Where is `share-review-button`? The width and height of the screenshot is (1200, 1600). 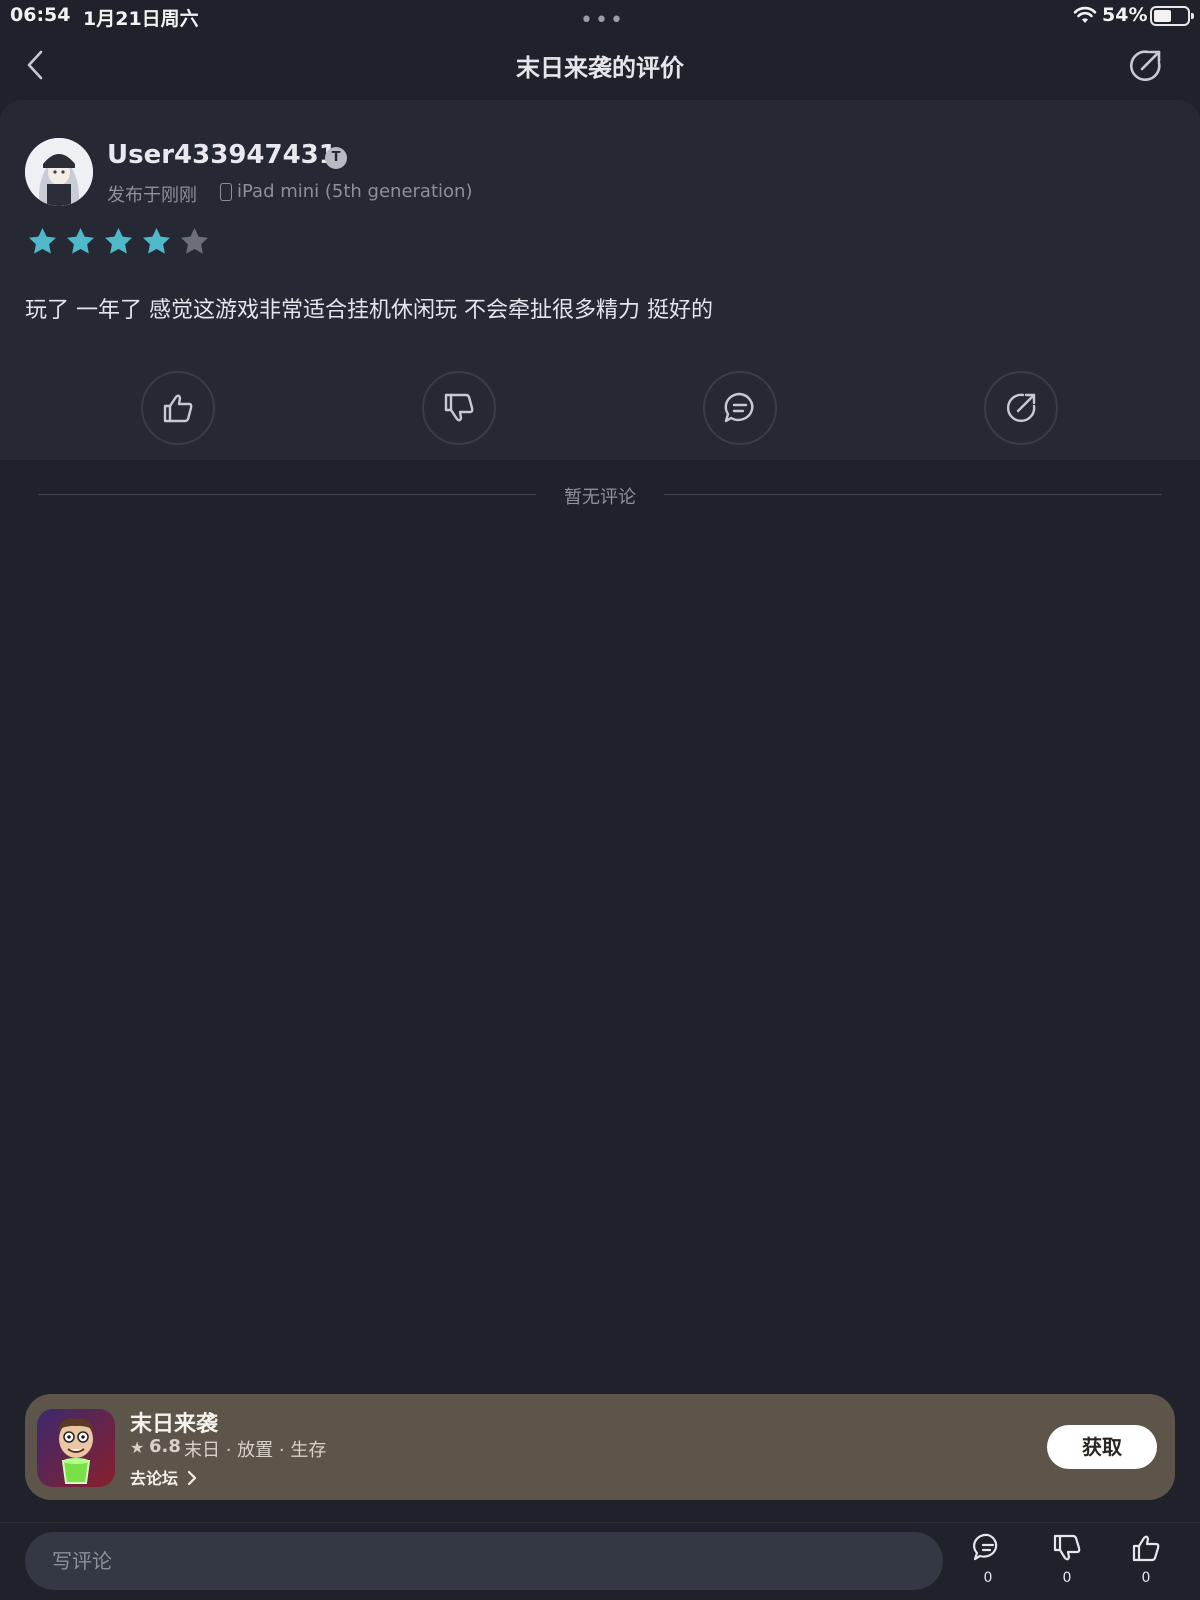 share-review-button is located at coordinates (1021, 408).